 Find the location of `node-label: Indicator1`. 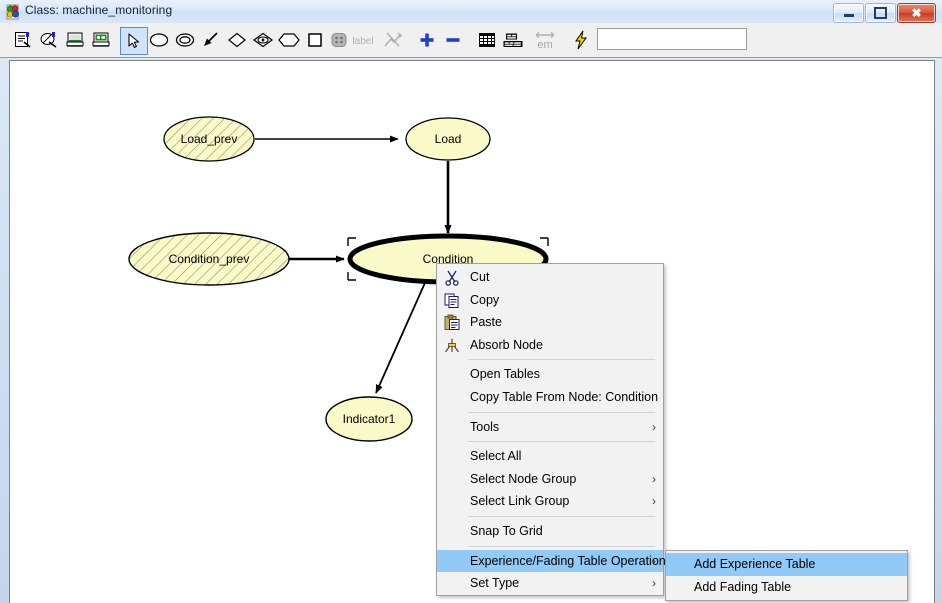

node-label: Indicator1 is located at coordinates (369, 419).